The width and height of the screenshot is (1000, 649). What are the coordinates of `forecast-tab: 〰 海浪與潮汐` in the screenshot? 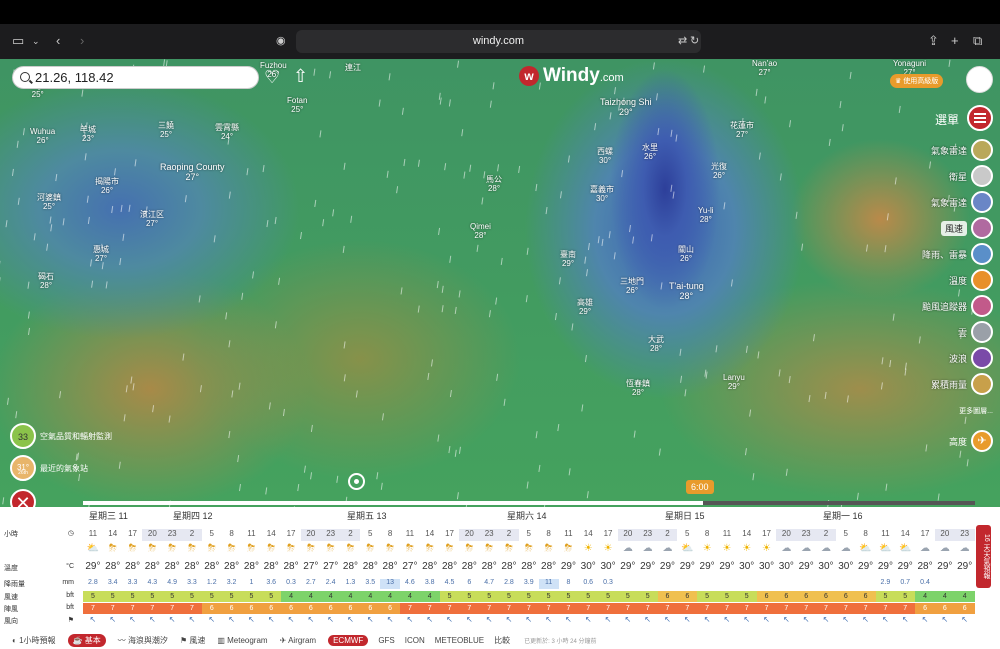 It's located at (143, 640).